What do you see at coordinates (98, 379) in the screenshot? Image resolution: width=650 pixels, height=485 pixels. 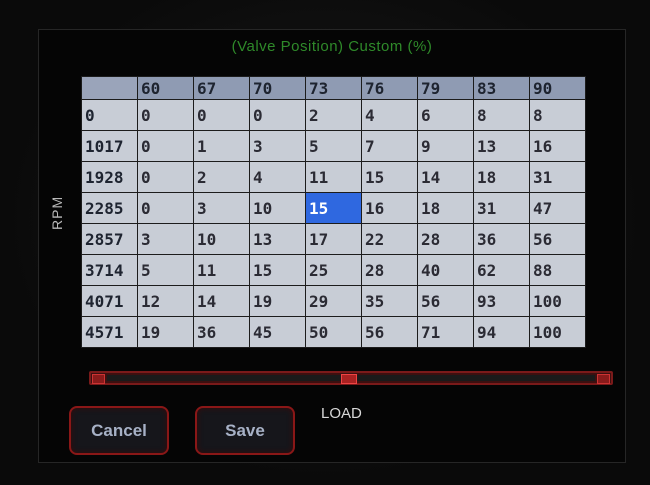 I see `scroll-left-arrow` at bounding box center [98, 379].